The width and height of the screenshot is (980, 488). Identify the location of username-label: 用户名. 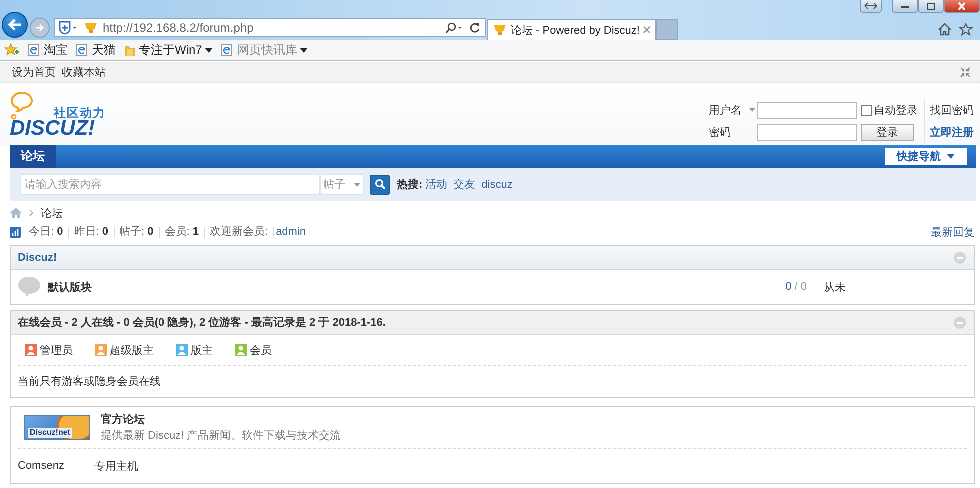
(732, 110).